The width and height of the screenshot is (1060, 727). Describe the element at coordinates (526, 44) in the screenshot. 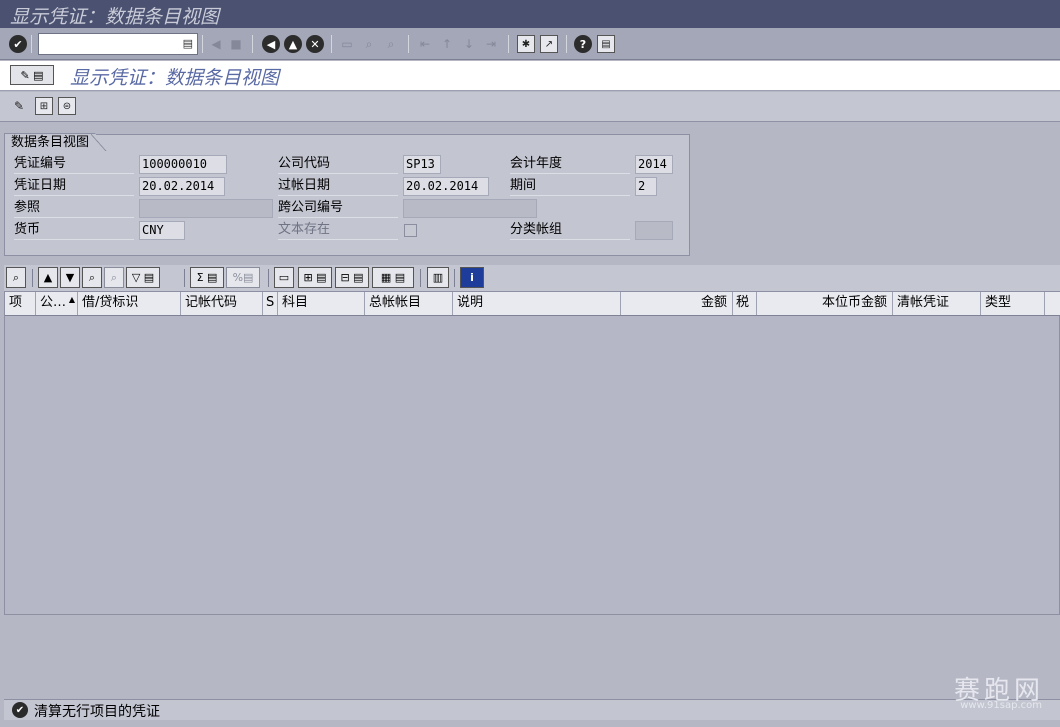

I see `new-session-icon: ✱` at that location.